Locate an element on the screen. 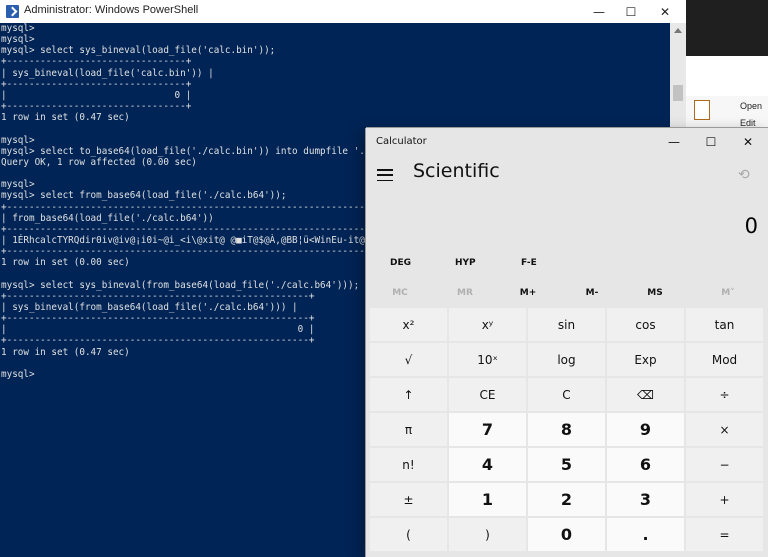  key-label: ÷ is located at coordinates (724, 394).